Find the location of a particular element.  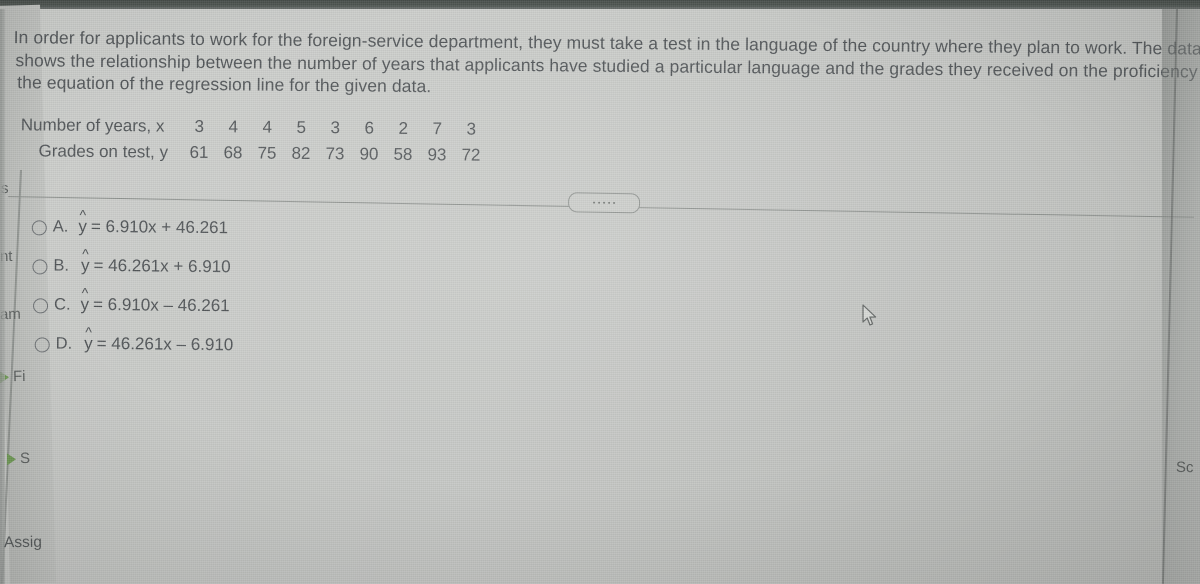

right-edge-text-fragment: Sc is located at coordinates (1185, 467).